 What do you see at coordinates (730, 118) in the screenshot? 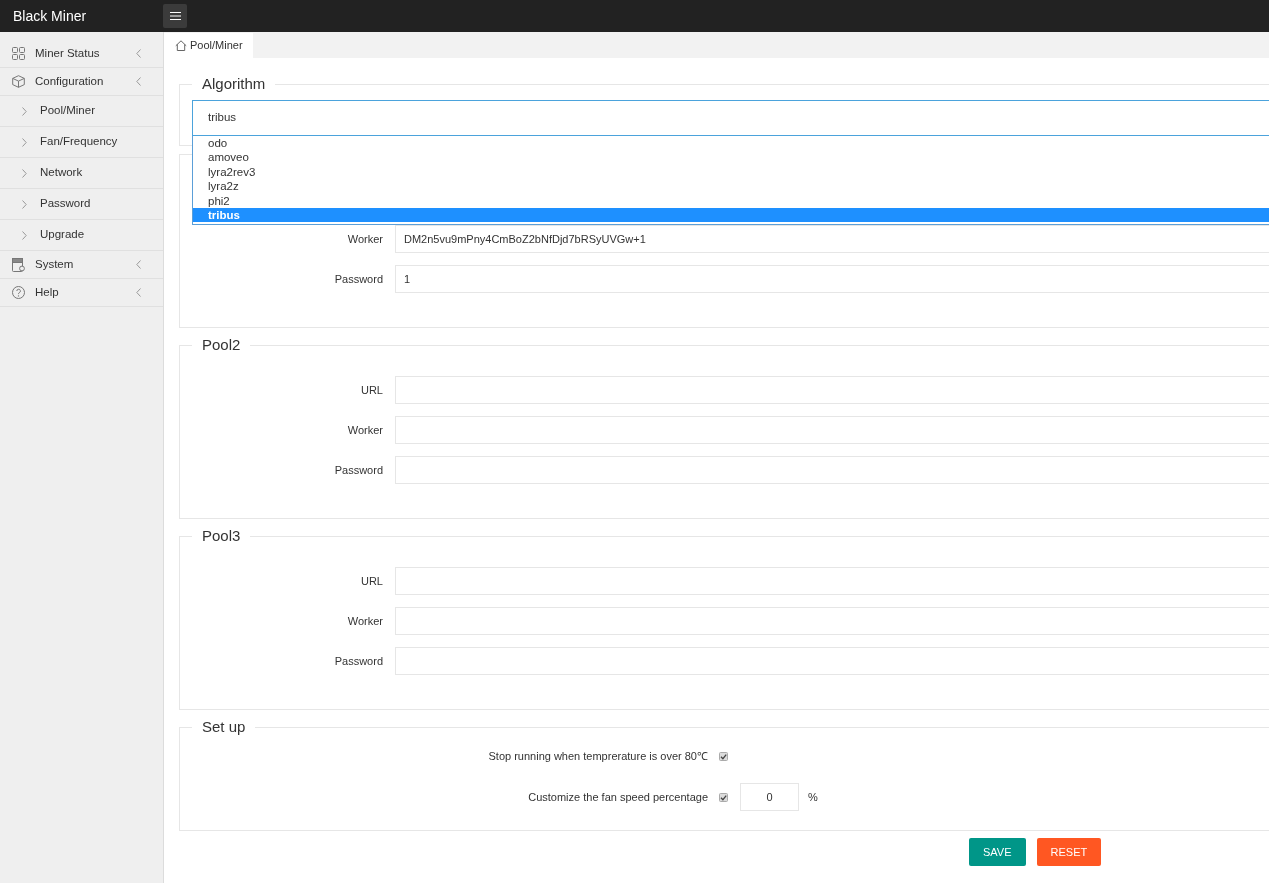
I see `algorithm-select: tribus` at bounding box center [730, 118].